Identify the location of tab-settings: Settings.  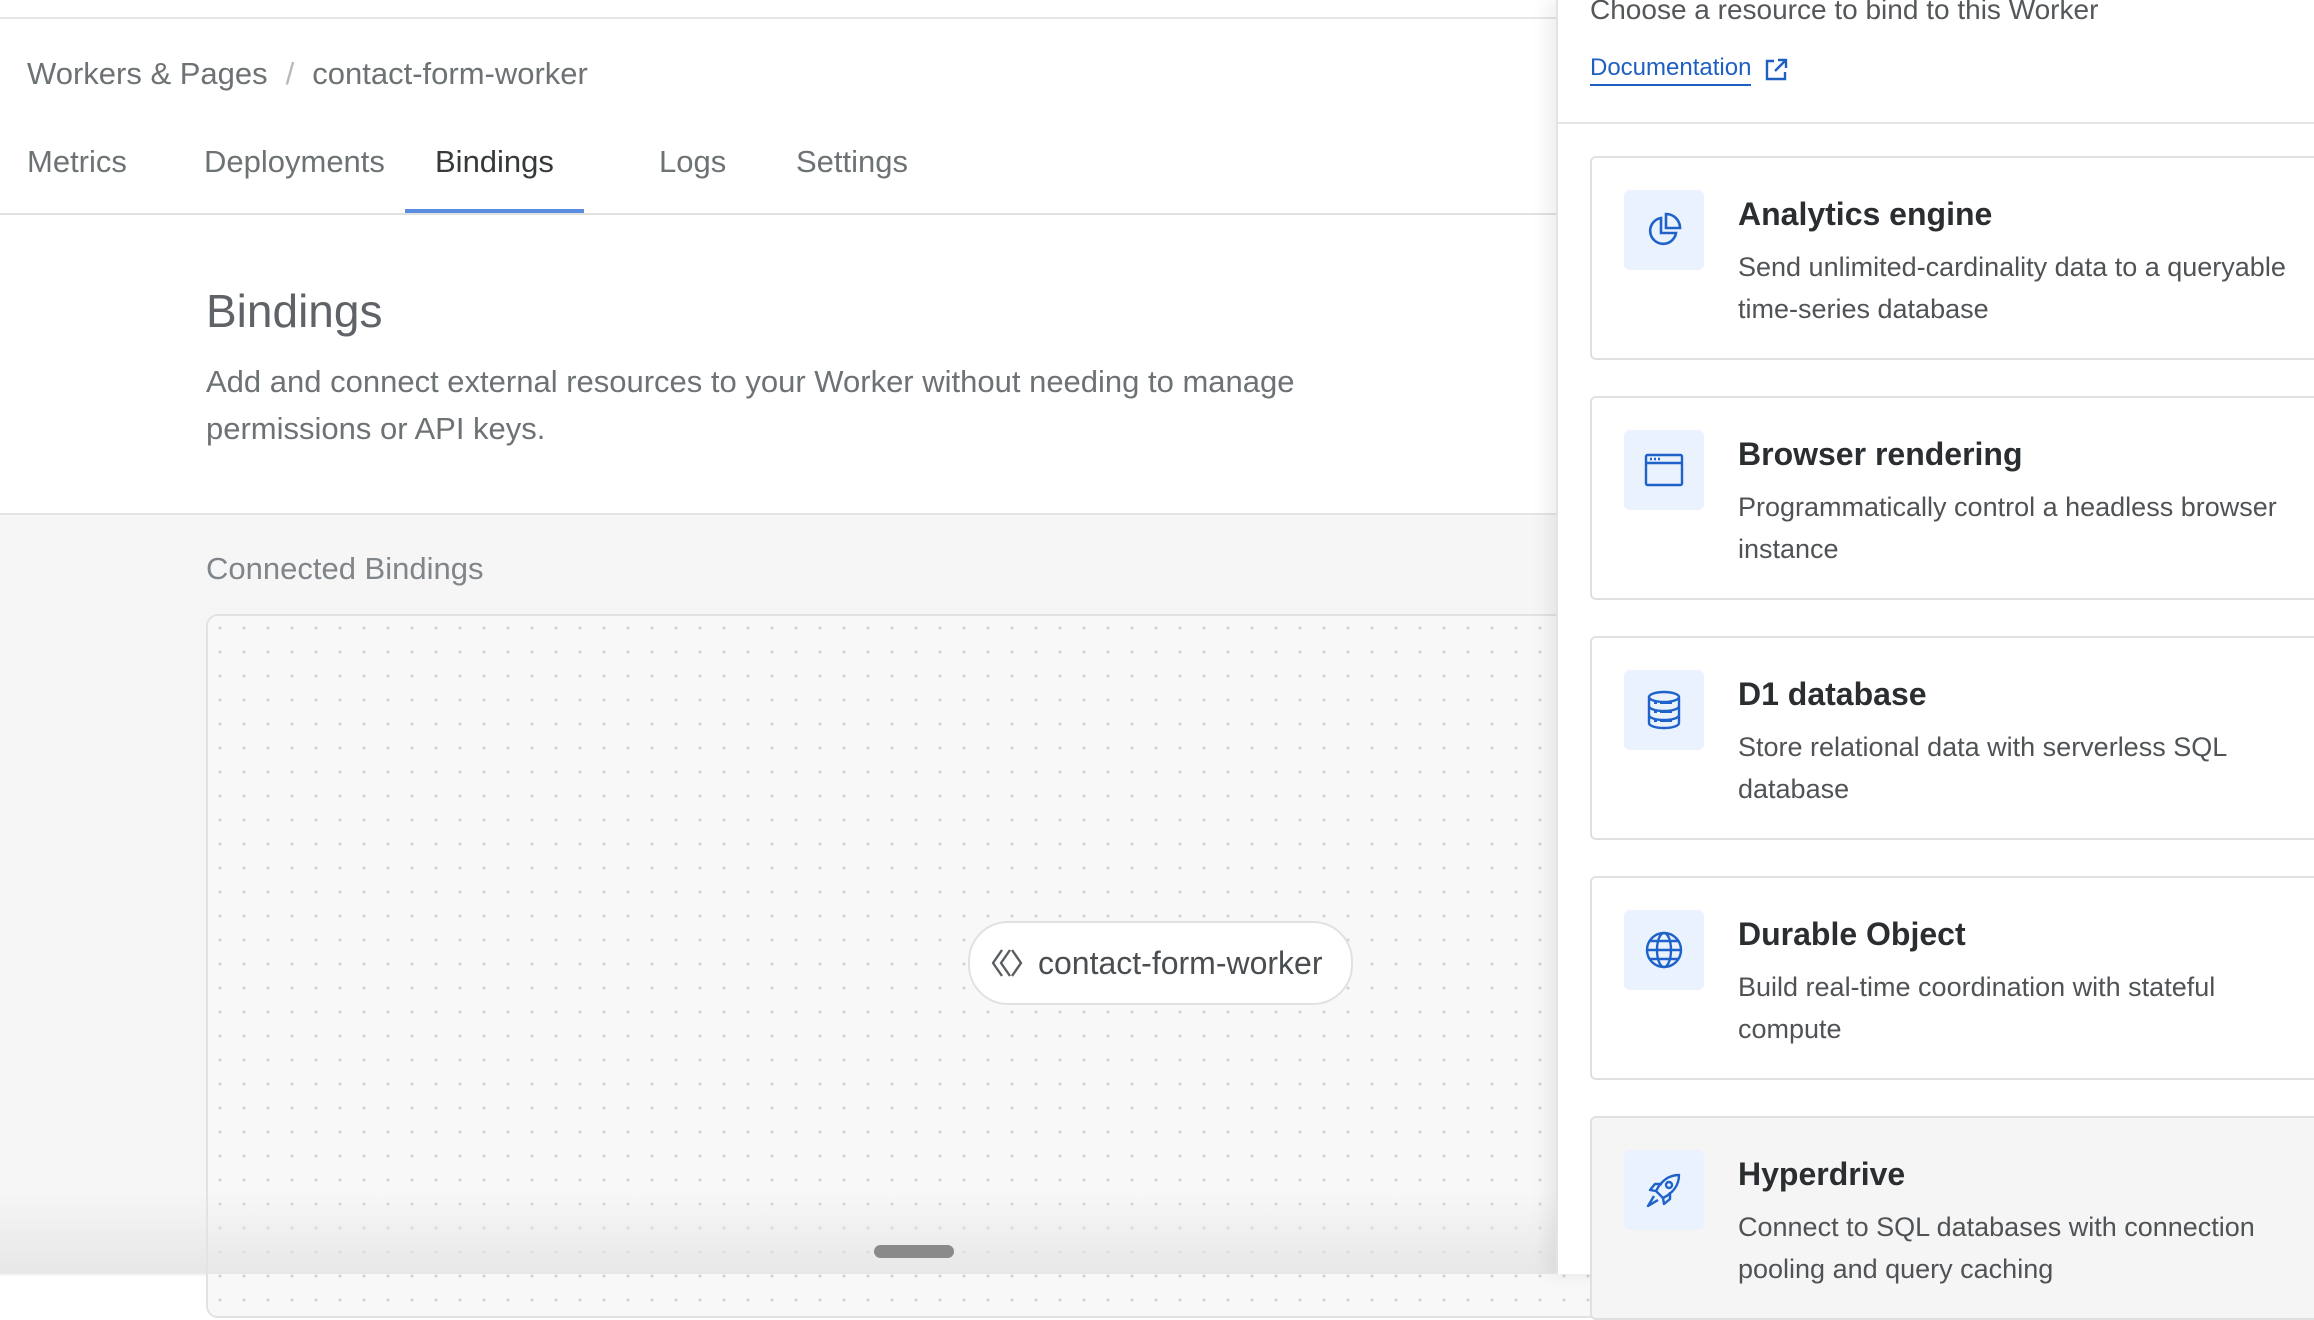
(852, 178).